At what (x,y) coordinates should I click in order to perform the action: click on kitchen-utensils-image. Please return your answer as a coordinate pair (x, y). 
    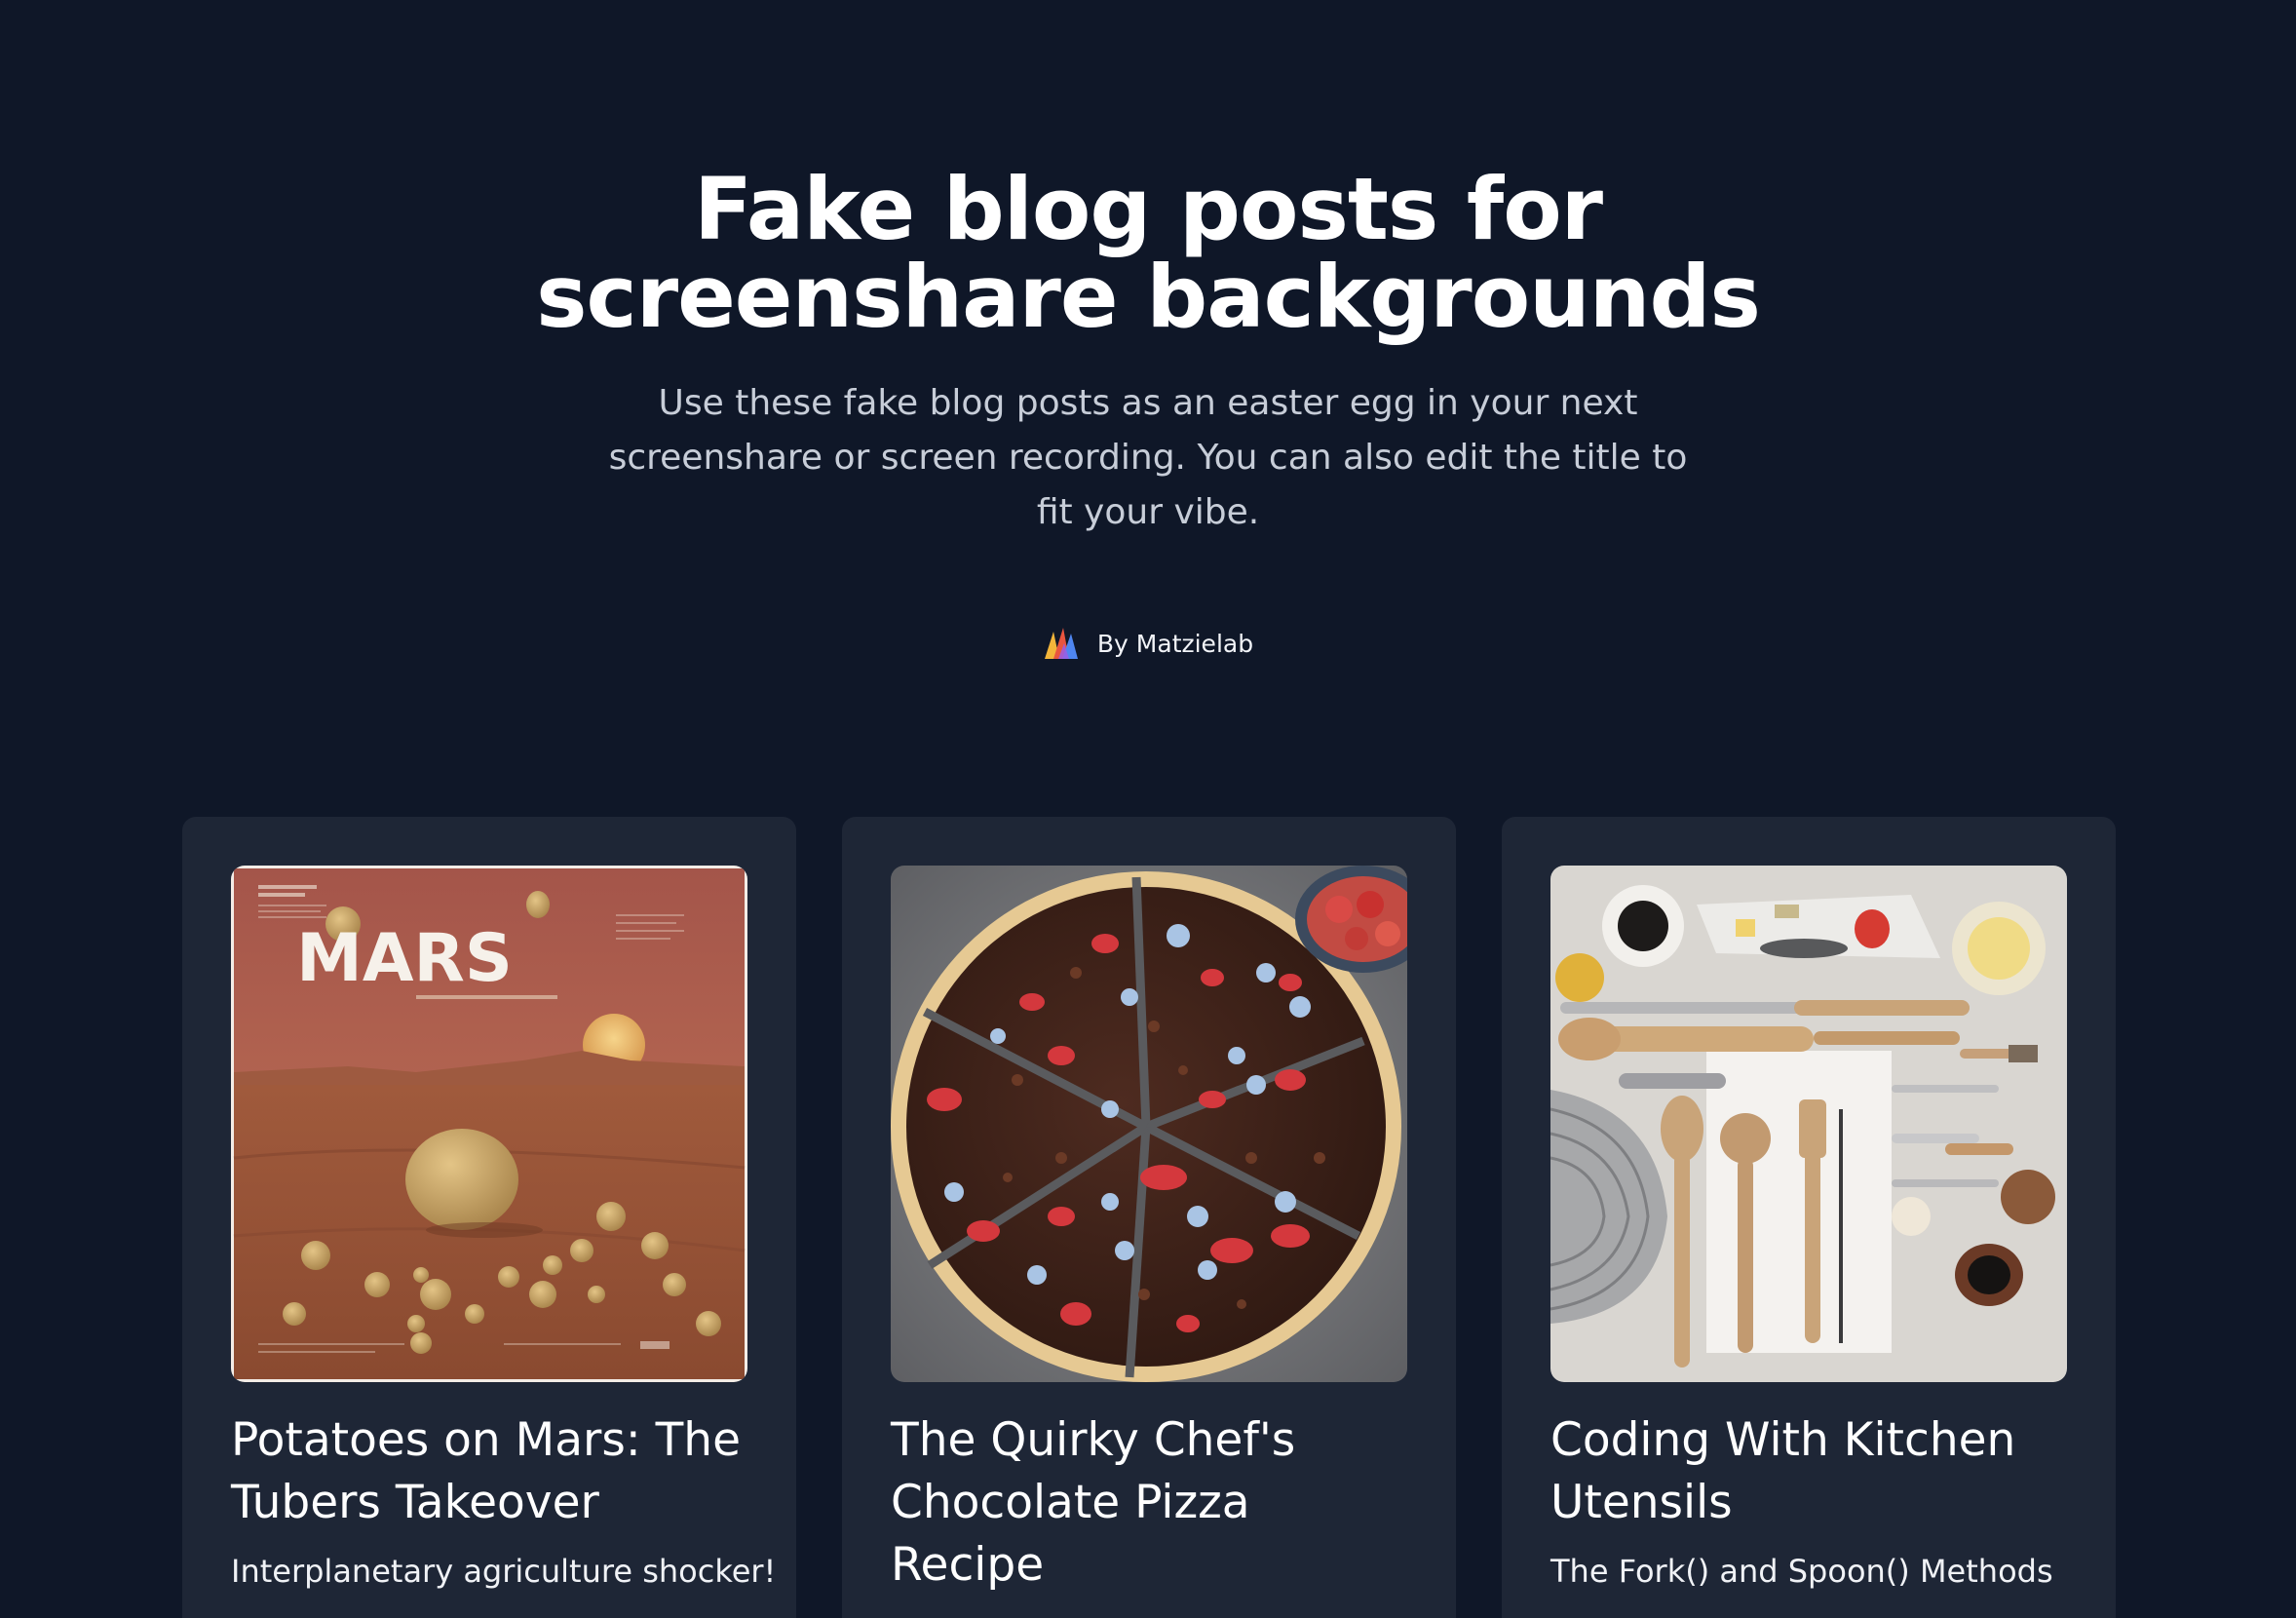
    Looking at the image, I should click on (1808, 1124).